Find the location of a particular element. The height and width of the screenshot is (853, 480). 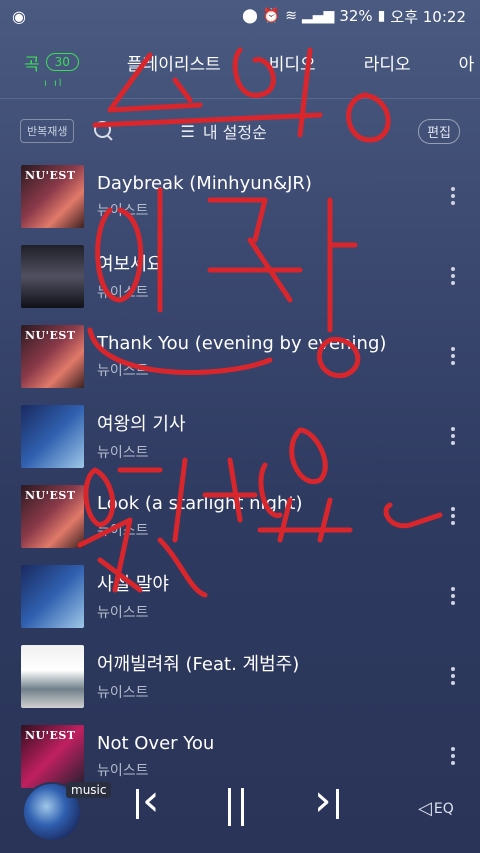

track-row: 어깨빌려줘 (Feat. 계범주) 뉴이스트 is located at coordinates (240, 676).